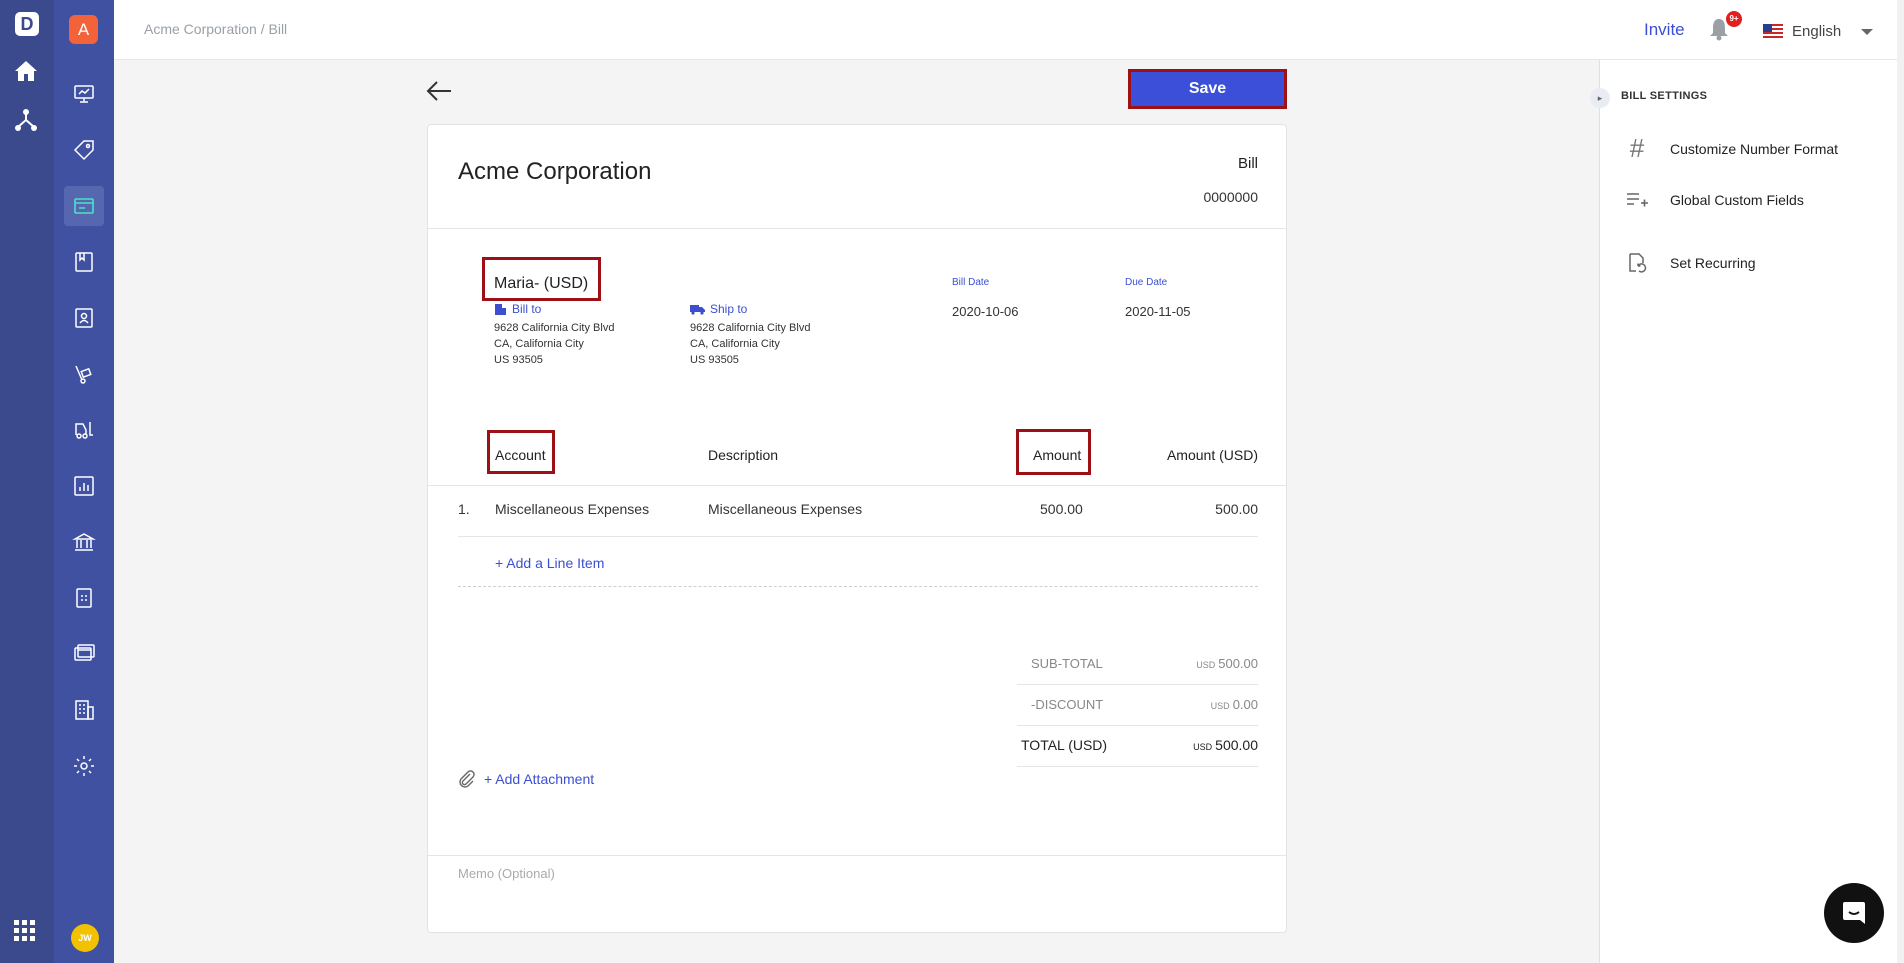 This screenshot has width=1904, height=963. Describe the element at coordinates (572, 509) in the screenshot. I see `row-account: Miscellaneous Expenses` at that location.